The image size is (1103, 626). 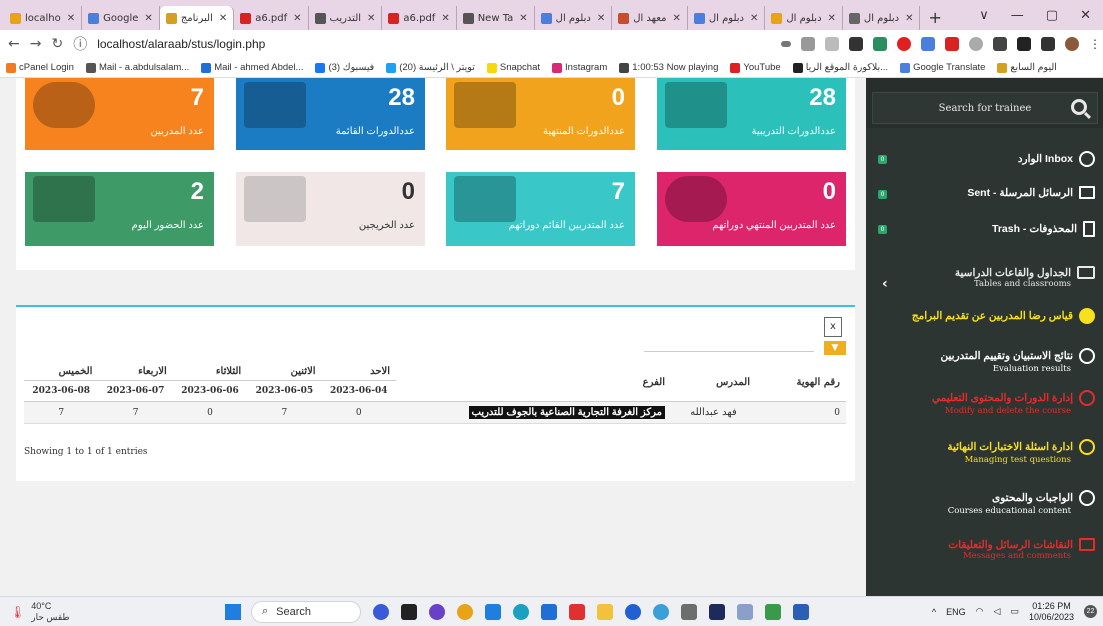 I want to click on photoshop-icon, so click(x=717, y=611).